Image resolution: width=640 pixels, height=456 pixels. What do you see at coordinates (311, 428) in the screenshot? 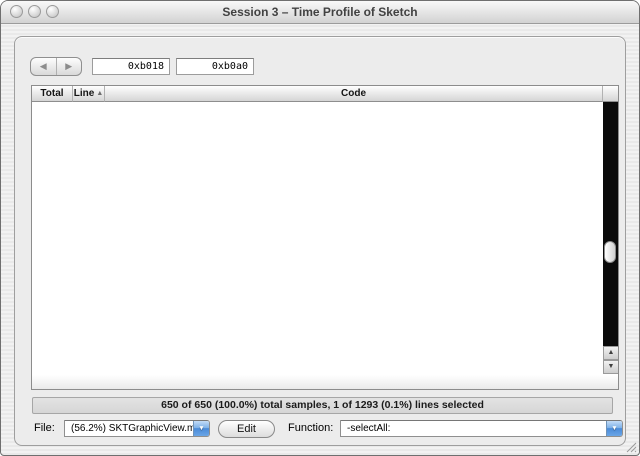
I see `function-label: Function:` at bounding box center [311, 428].